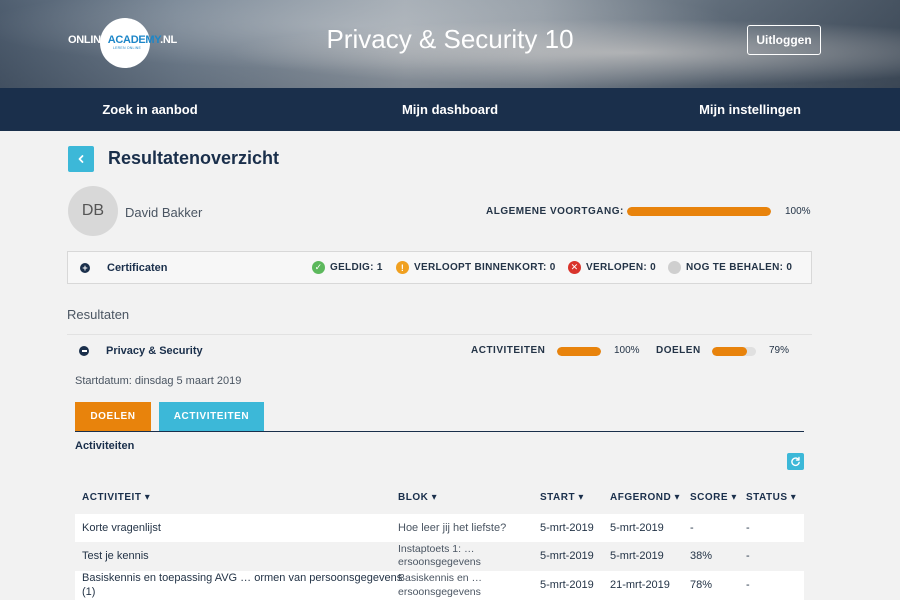 This screenshot has height=600, width=900. I want to click on activities-subtitle: Activiteiten, so click(105, 446).